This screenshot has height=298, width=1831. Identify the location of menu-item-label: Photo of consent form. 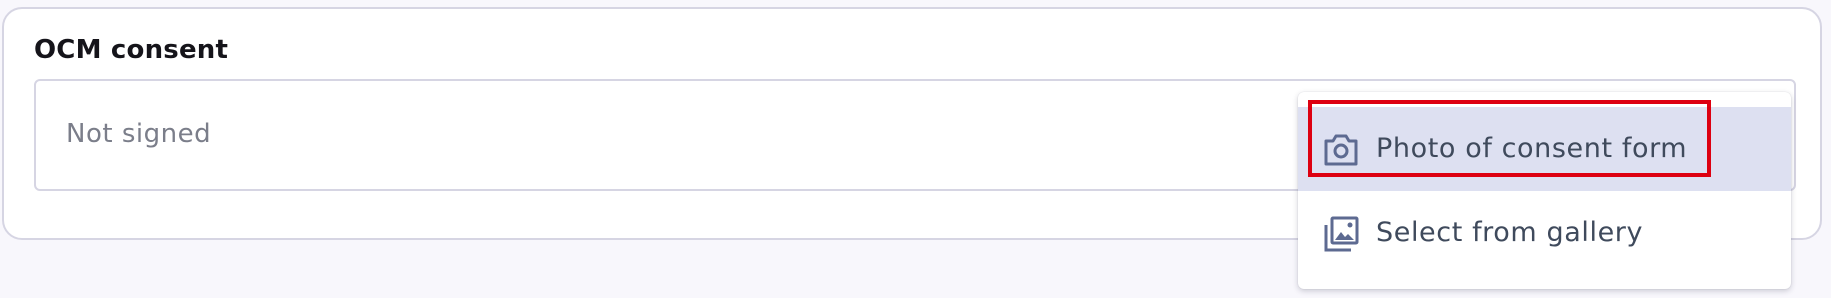
(1532, 148).